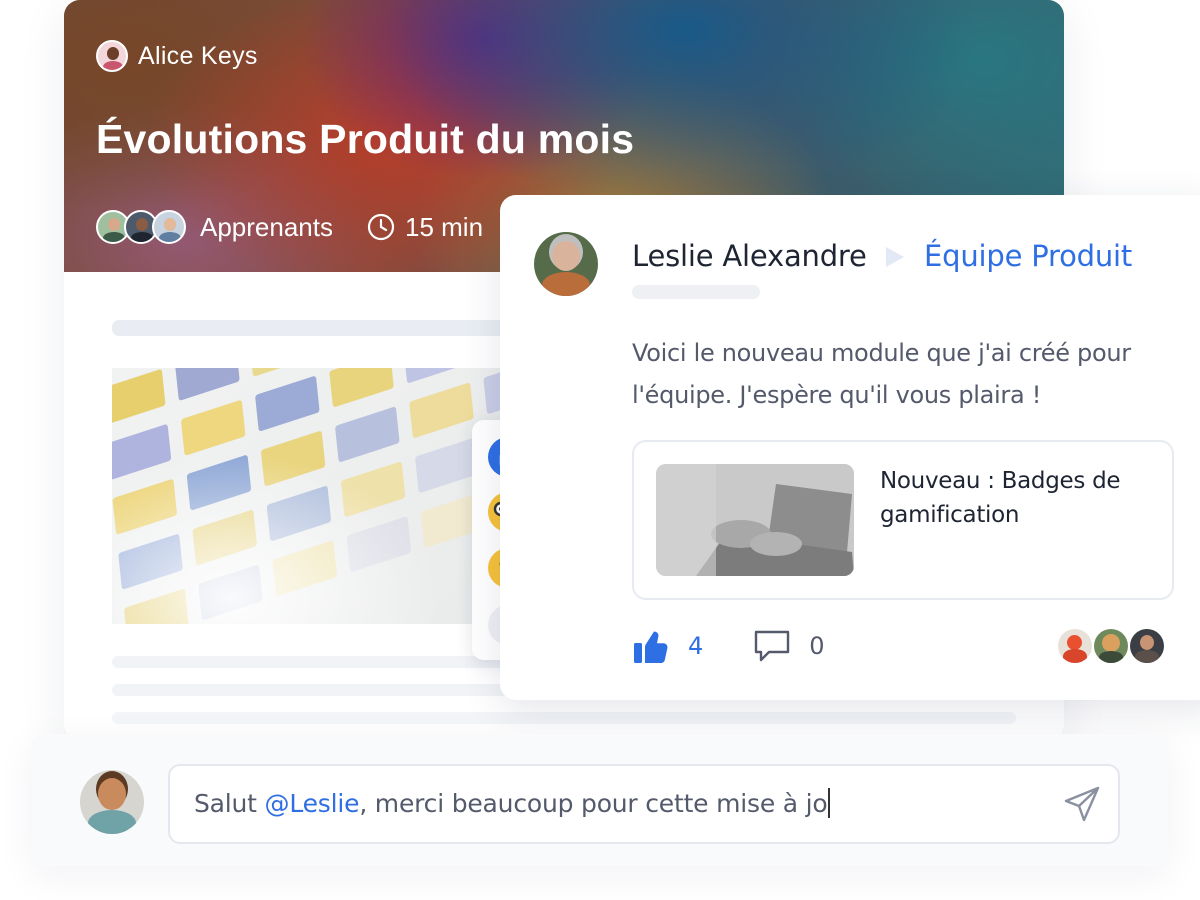 The height and width of the screenshot is (900, 1200). What do you see at coordinates (652, 646) in the screenshot?
I see `like-icon` at bounding box center [652, 646].